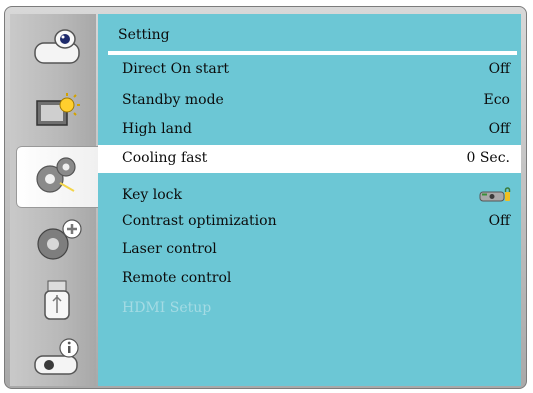 The height and width of the screenshot is (393, 533). Describe the element at coordinates (309, 101) in the screenshot. I see `row-standby-mode: Standby mode Eco` at that location.